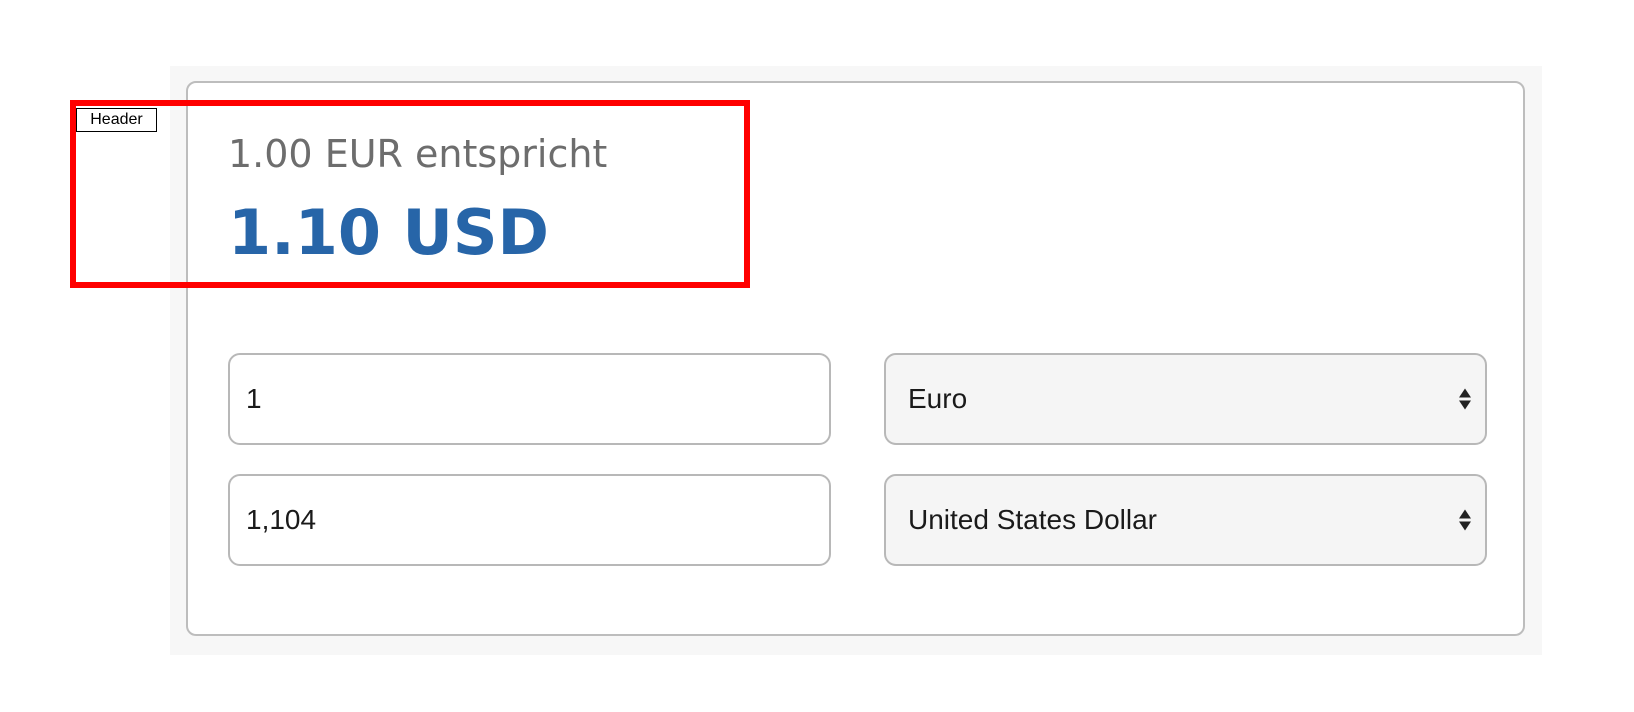  I want to click on from-amount-input, so click(529, 399).